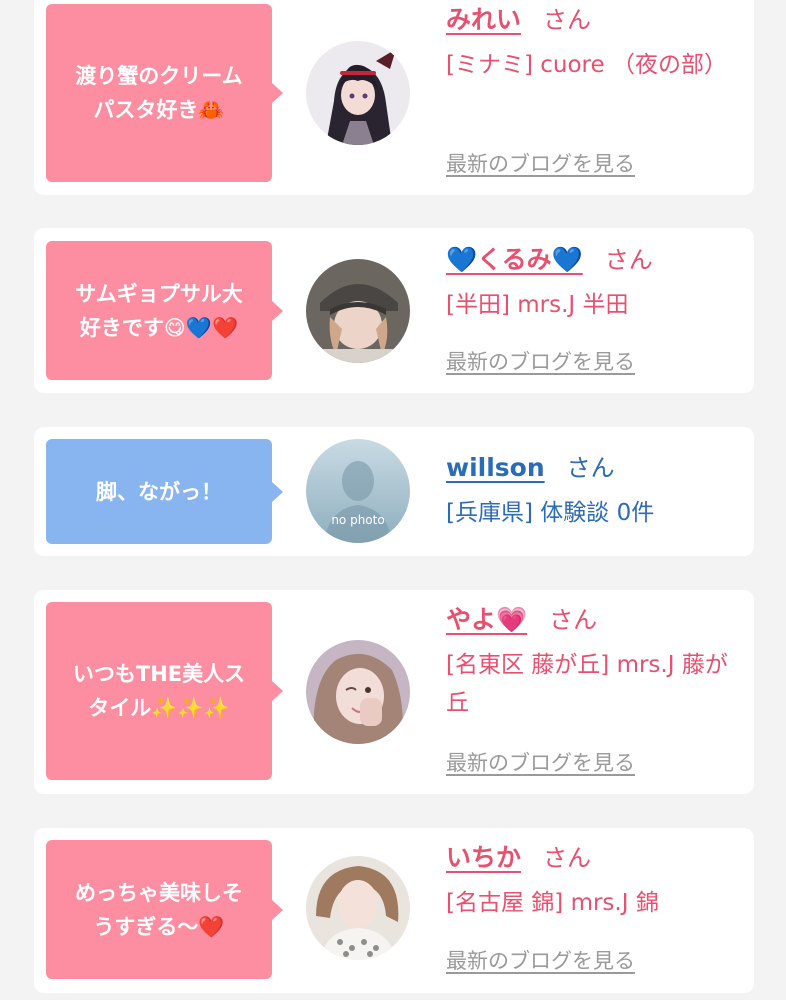  Describe the element at coordinates (550, 513) in the screenshot. I see `shop-label: [兵庫県] 体験談 0件` at that location.